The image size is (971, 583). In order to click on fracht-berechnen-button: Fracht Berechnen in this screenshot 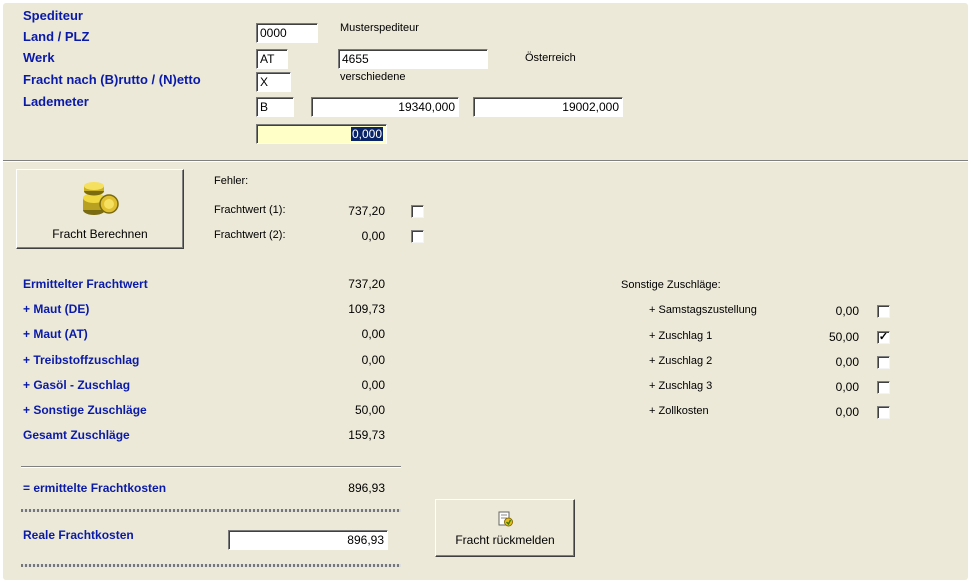, I will do `click(100, 209)`.